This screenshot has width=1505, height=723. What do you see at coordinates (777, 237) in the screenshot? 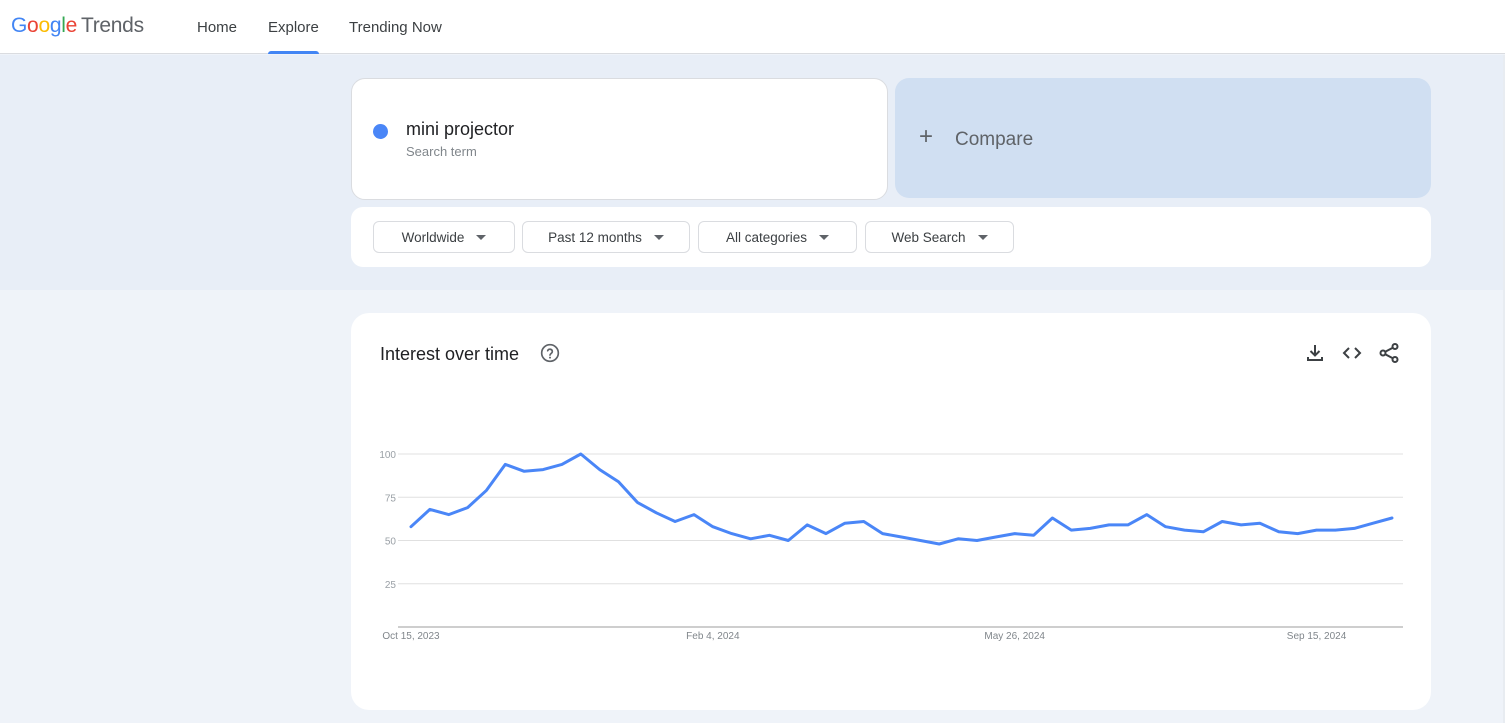
I see `category-dropdown: All categories` at bounding box center [777, 237].